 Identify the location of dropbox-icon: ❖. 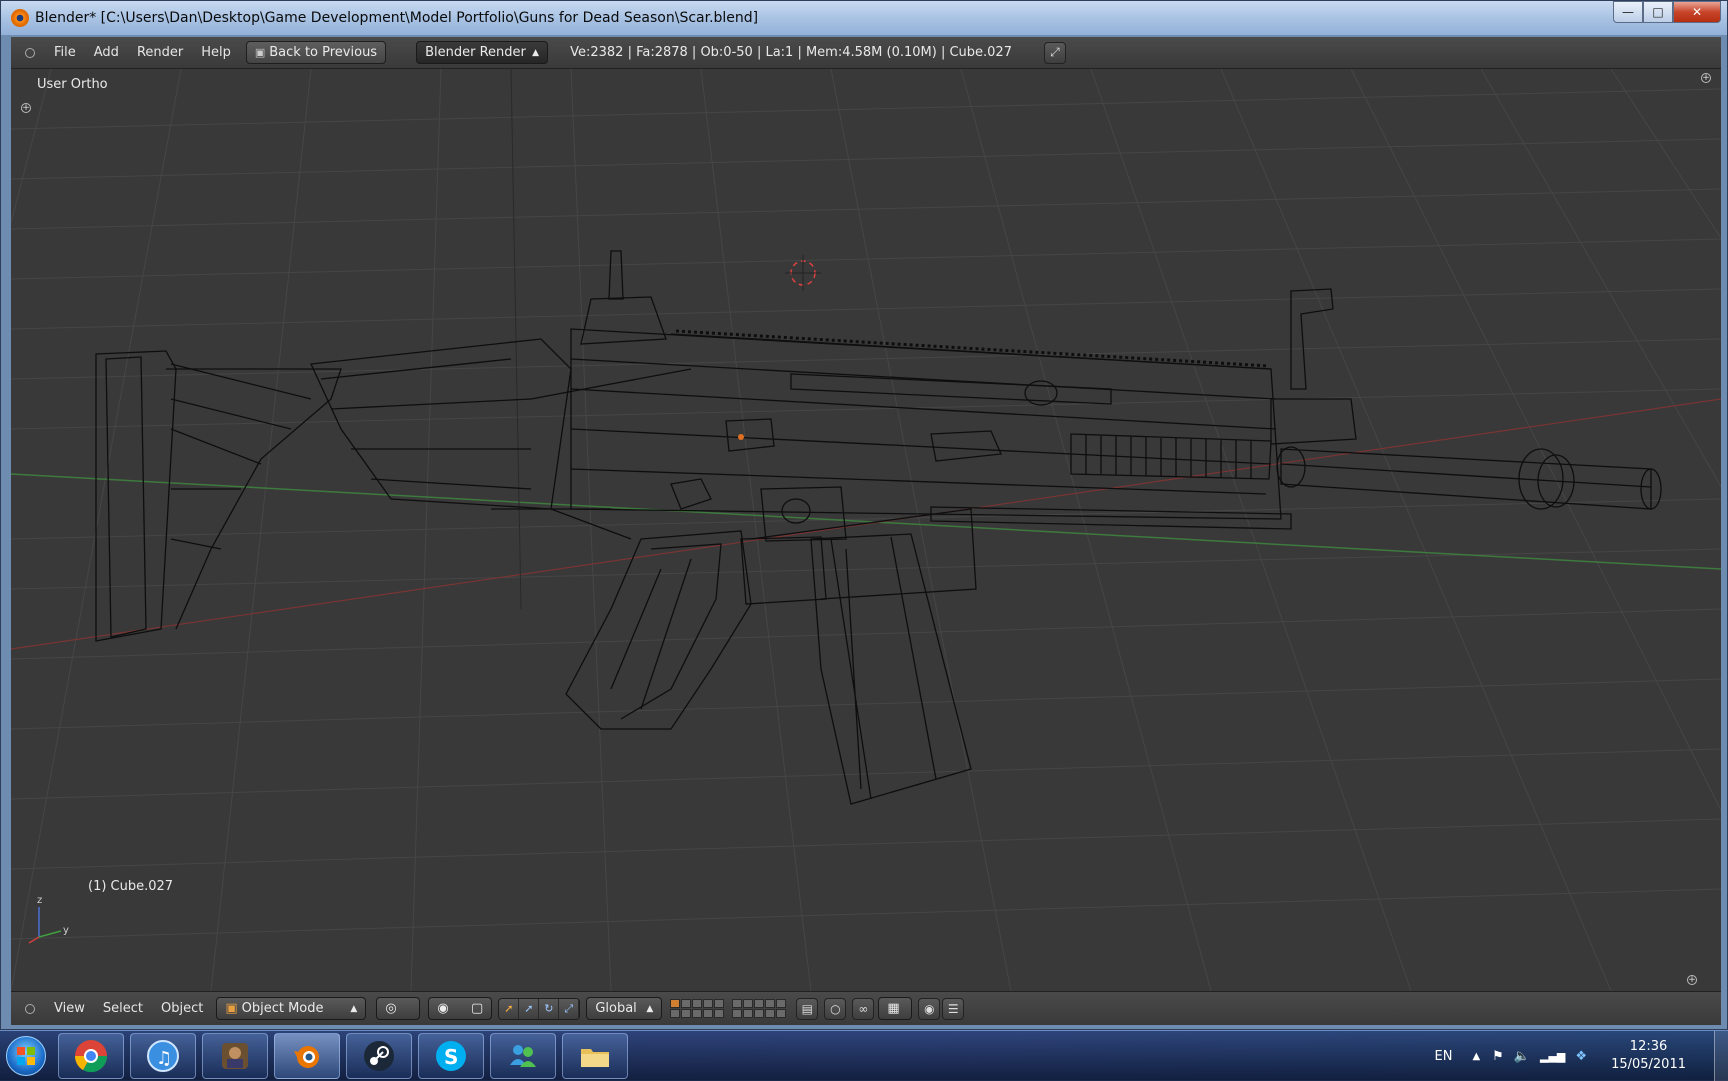
(1581, 1056).